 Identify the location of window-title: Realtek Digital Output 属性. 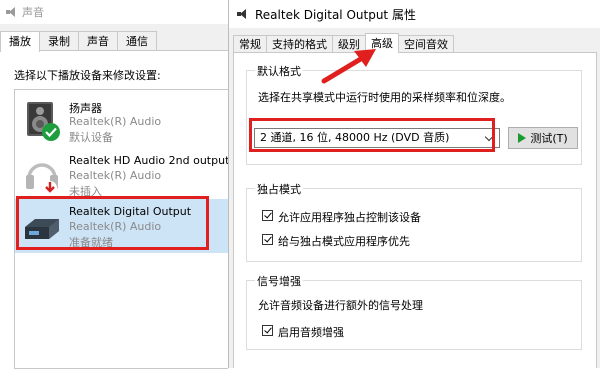
(335, 14).